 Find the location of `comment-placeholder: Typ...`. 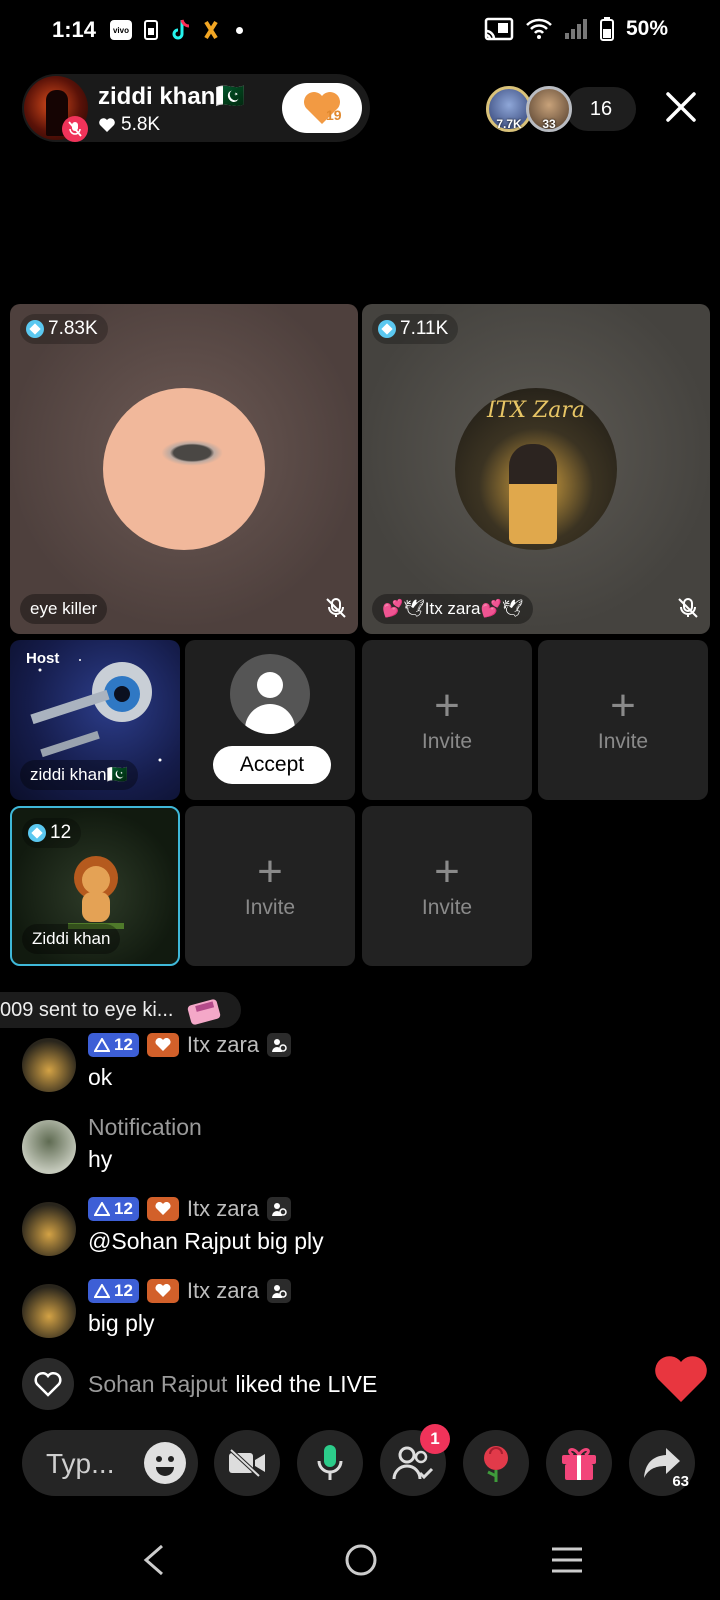

comment-placeholder: Typ... is located at coordinates (80, 1463).